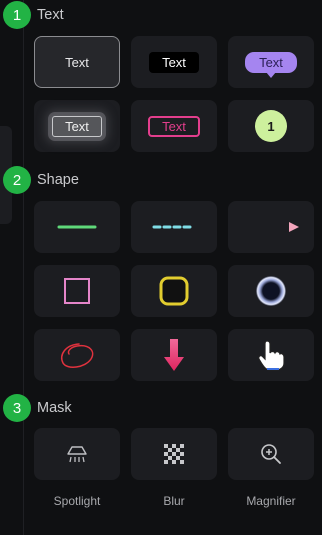 This screenshot has width=322, height=535. I want to click on yellow-rounded-square-icon, so click(174, 291).